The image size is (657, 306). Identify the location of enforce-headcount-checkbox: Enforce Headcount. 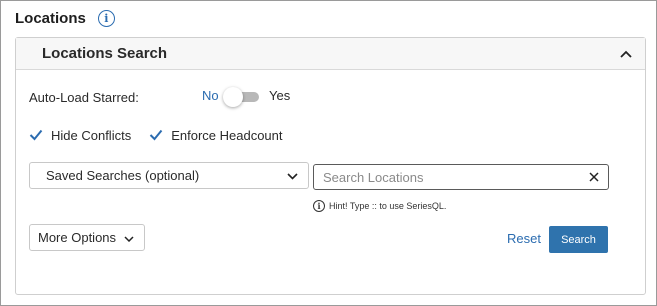
(216, 135).